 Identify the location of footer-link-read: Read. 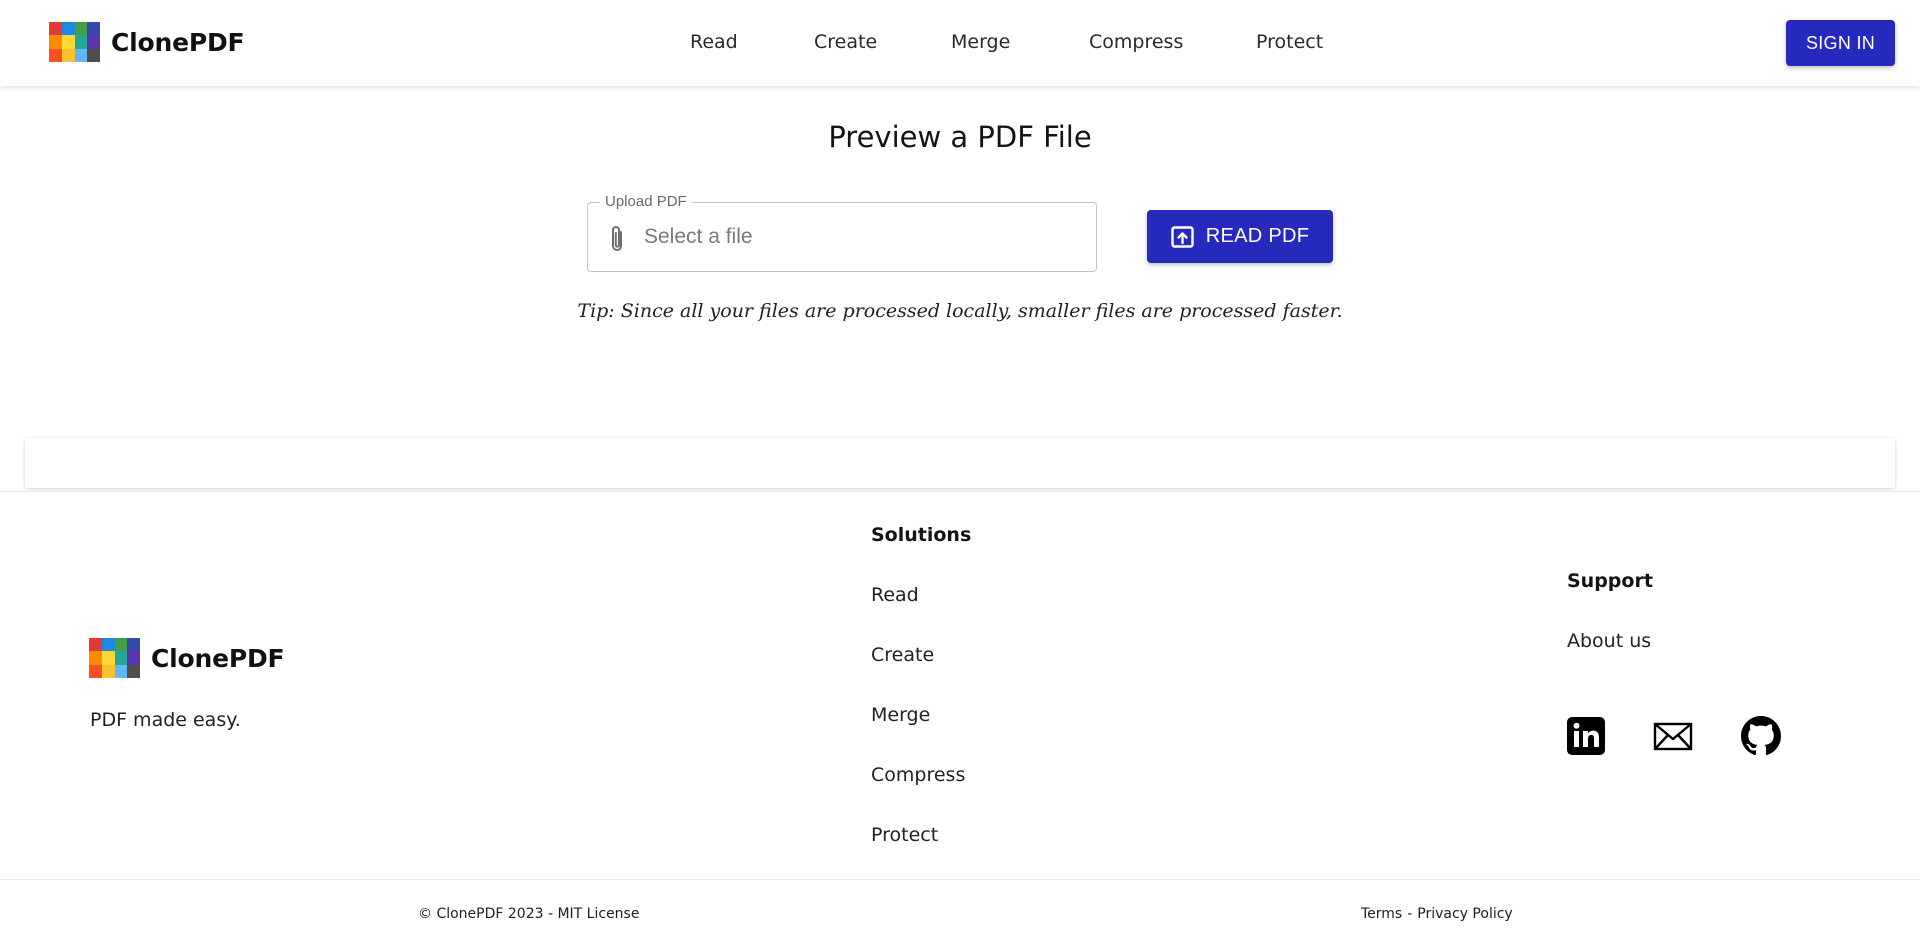
(895, 595).